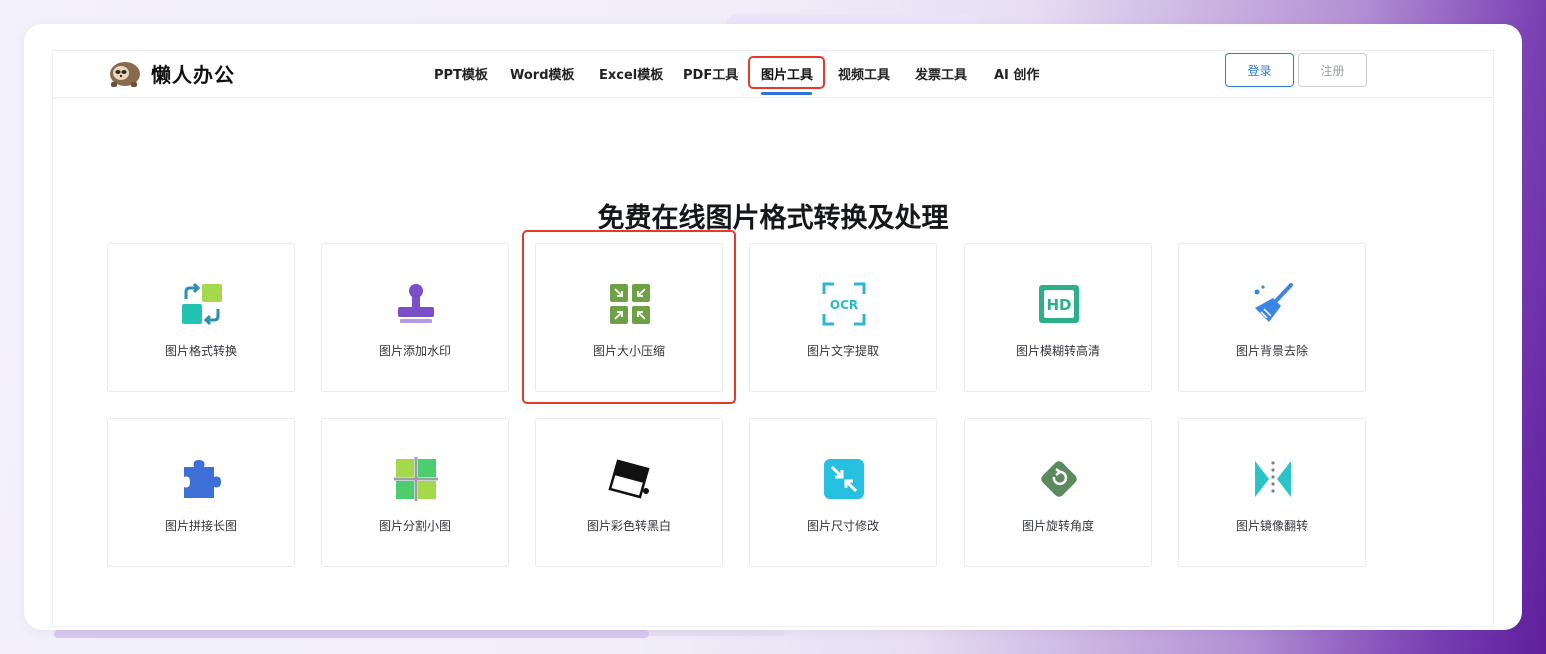  I want to click on tool-card-stitch: 图片拼接长图, so click(201, 492).